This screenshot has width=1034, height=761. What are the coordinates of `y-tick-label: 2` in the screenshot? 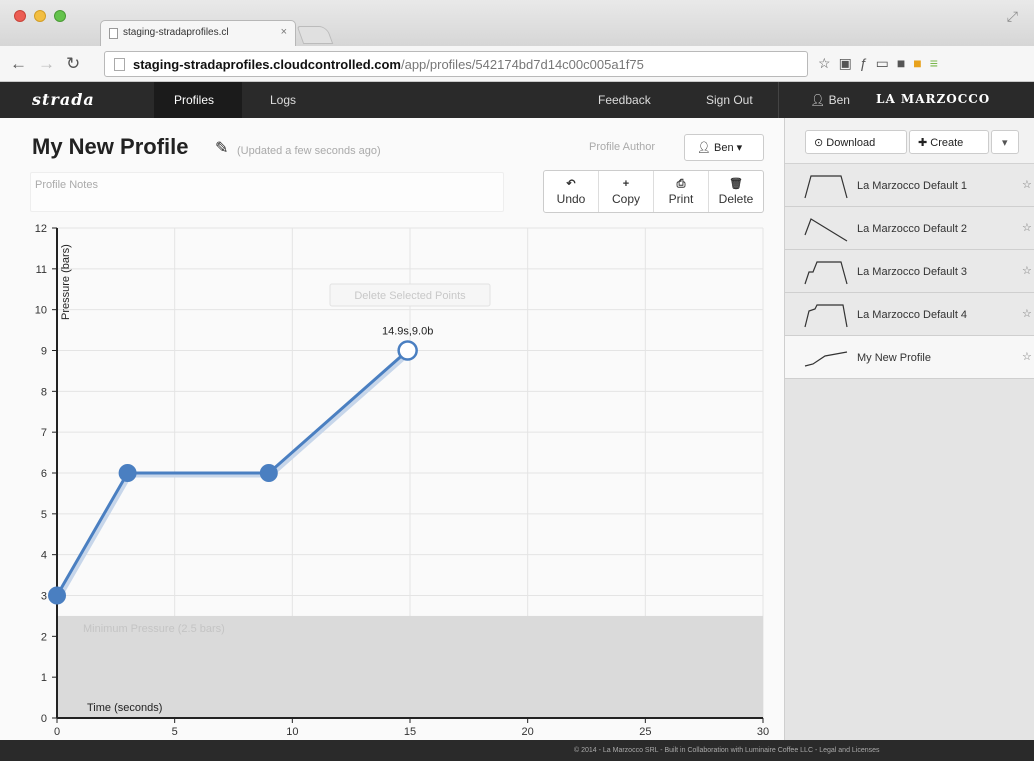 It's located at (44, 637).